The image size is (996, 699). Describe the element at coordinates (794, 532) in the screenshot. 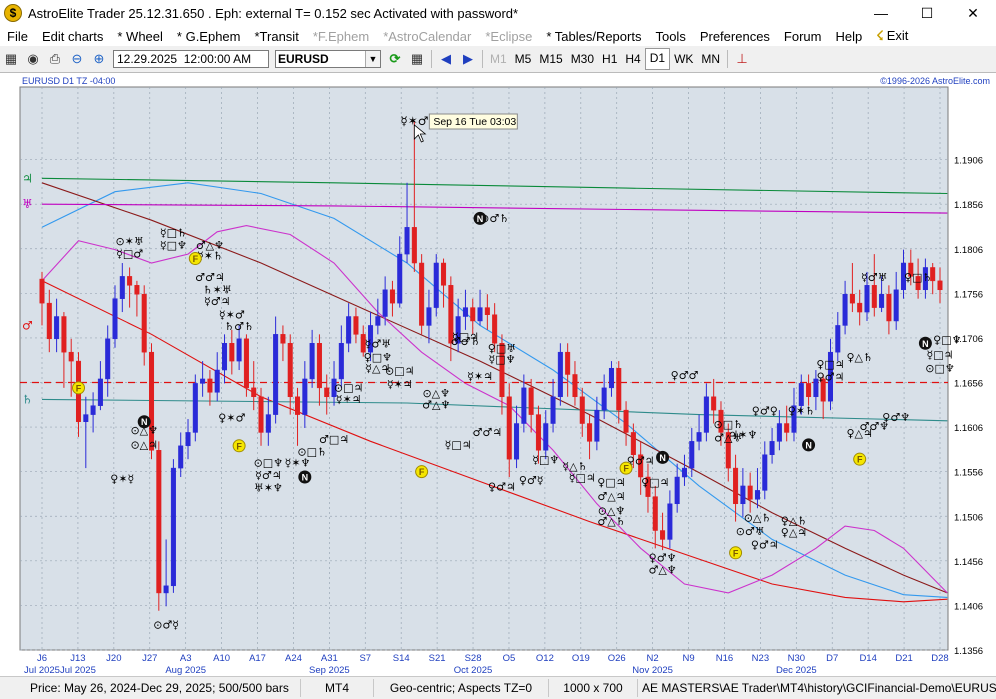

I see `aspect-glyph-label: ♀△♃` at that location.